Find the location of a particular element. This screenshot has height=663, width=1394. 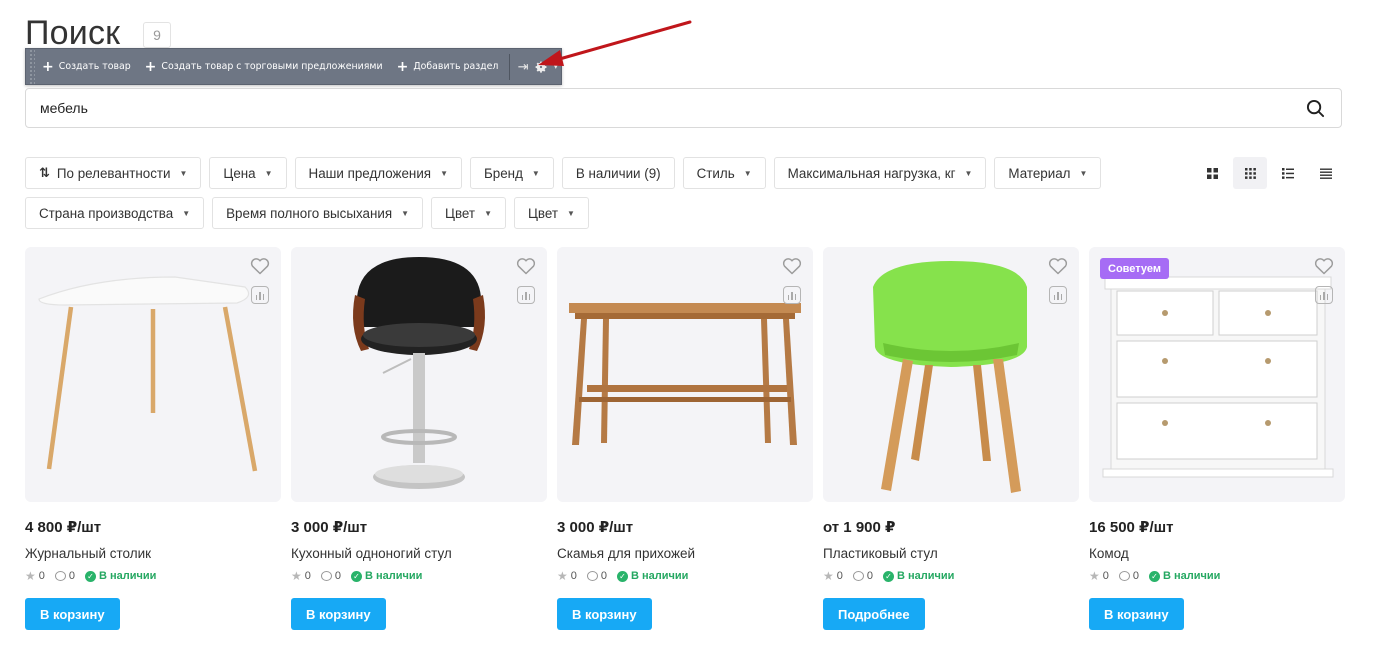

product-name: Кухонный одноногий стул is located at coordinates (419, 555).